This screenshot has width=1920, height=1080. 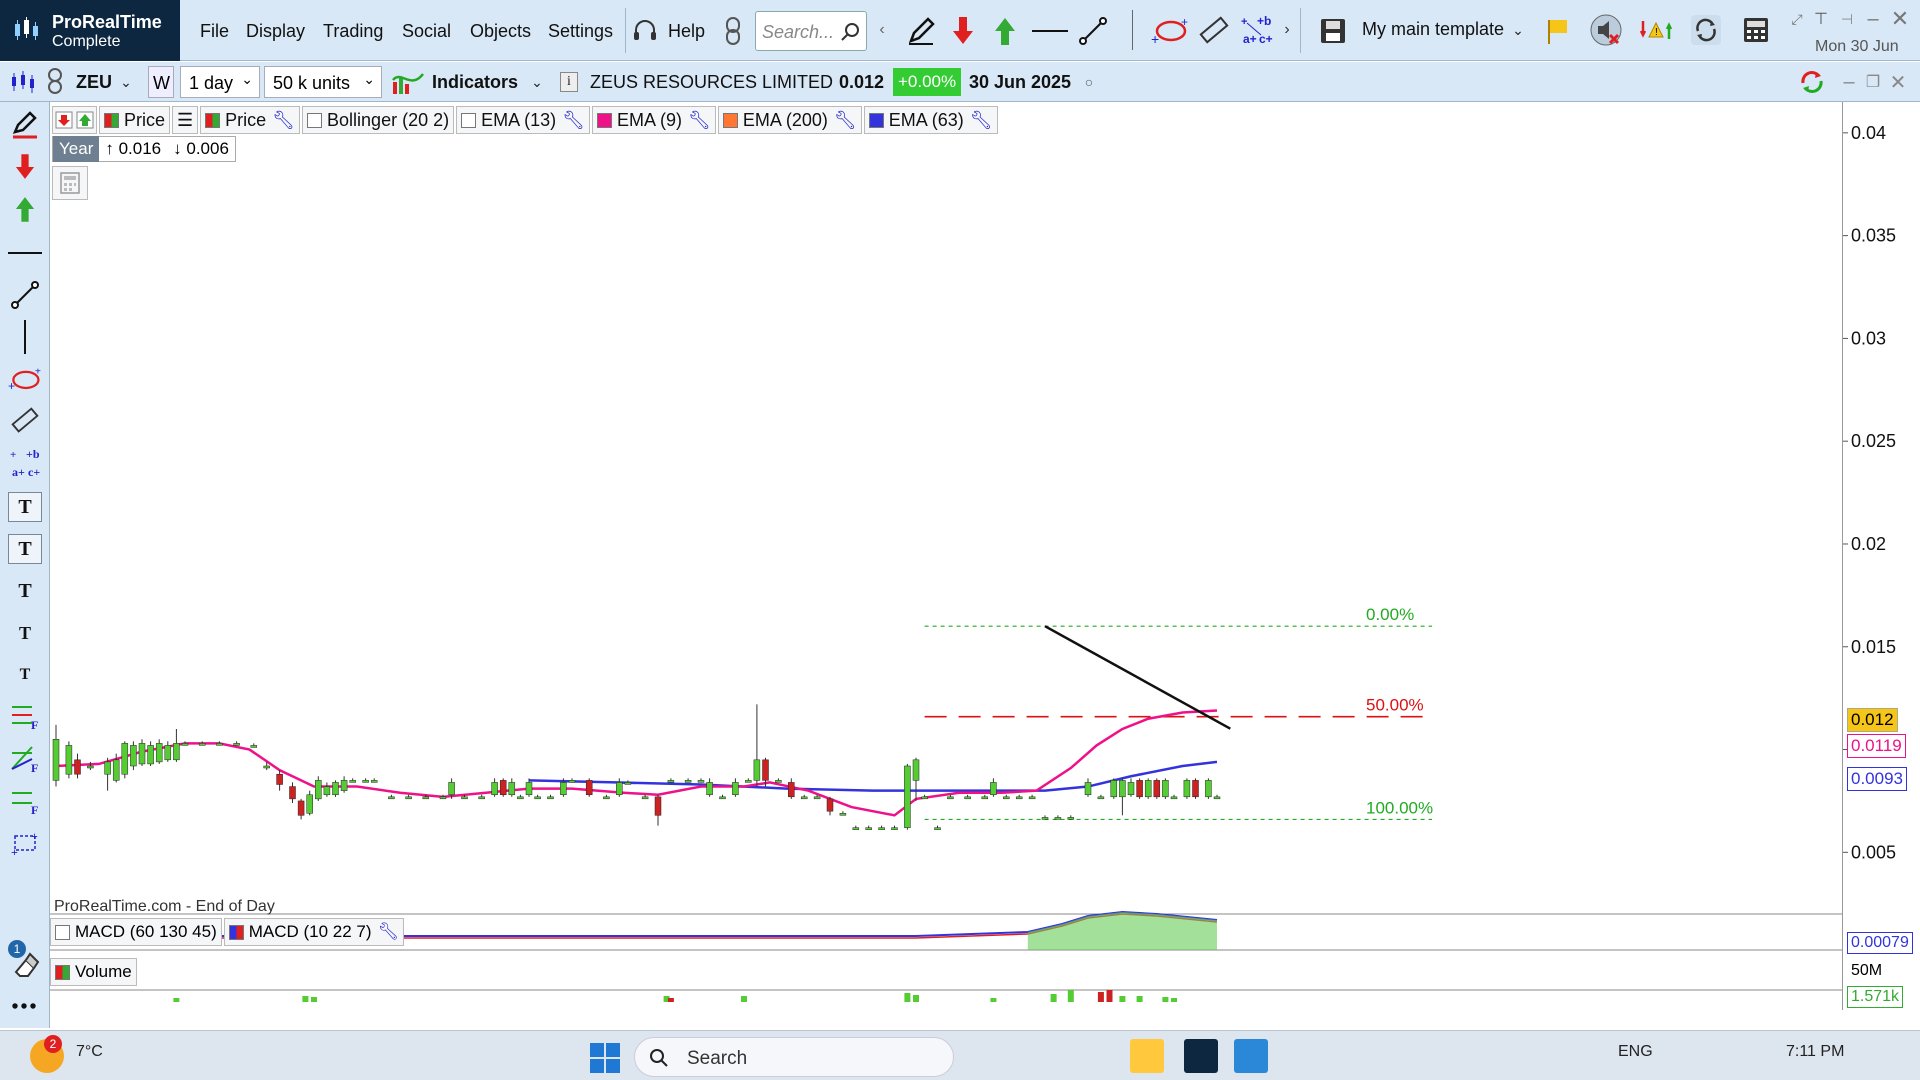 What do you see at coordinates (1815, 1052) in the screenshot?
I see `clock-time: 7:11 PM` at bounding box center [1815, 1052].